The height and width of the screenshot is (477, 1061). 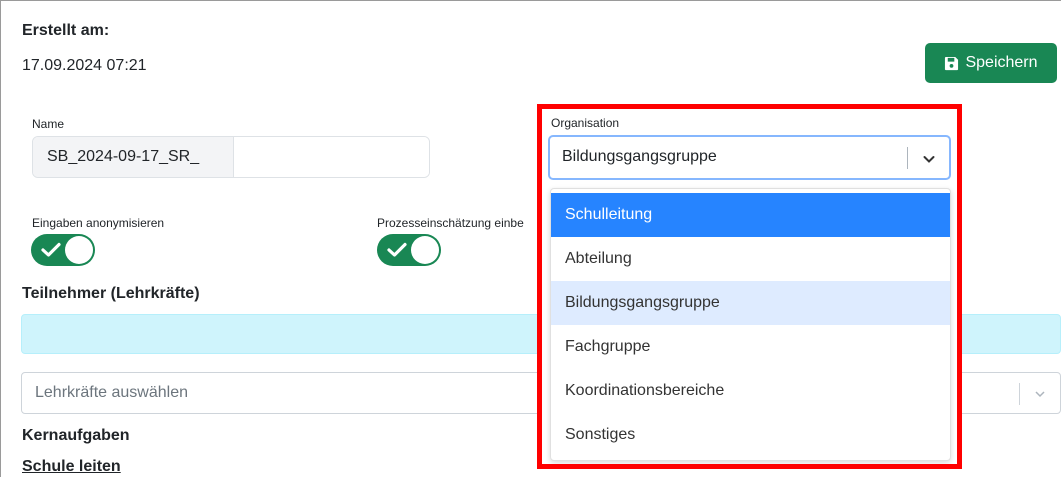 I want to click on save-button-label: Speichern, so click(x=1001, y=62).